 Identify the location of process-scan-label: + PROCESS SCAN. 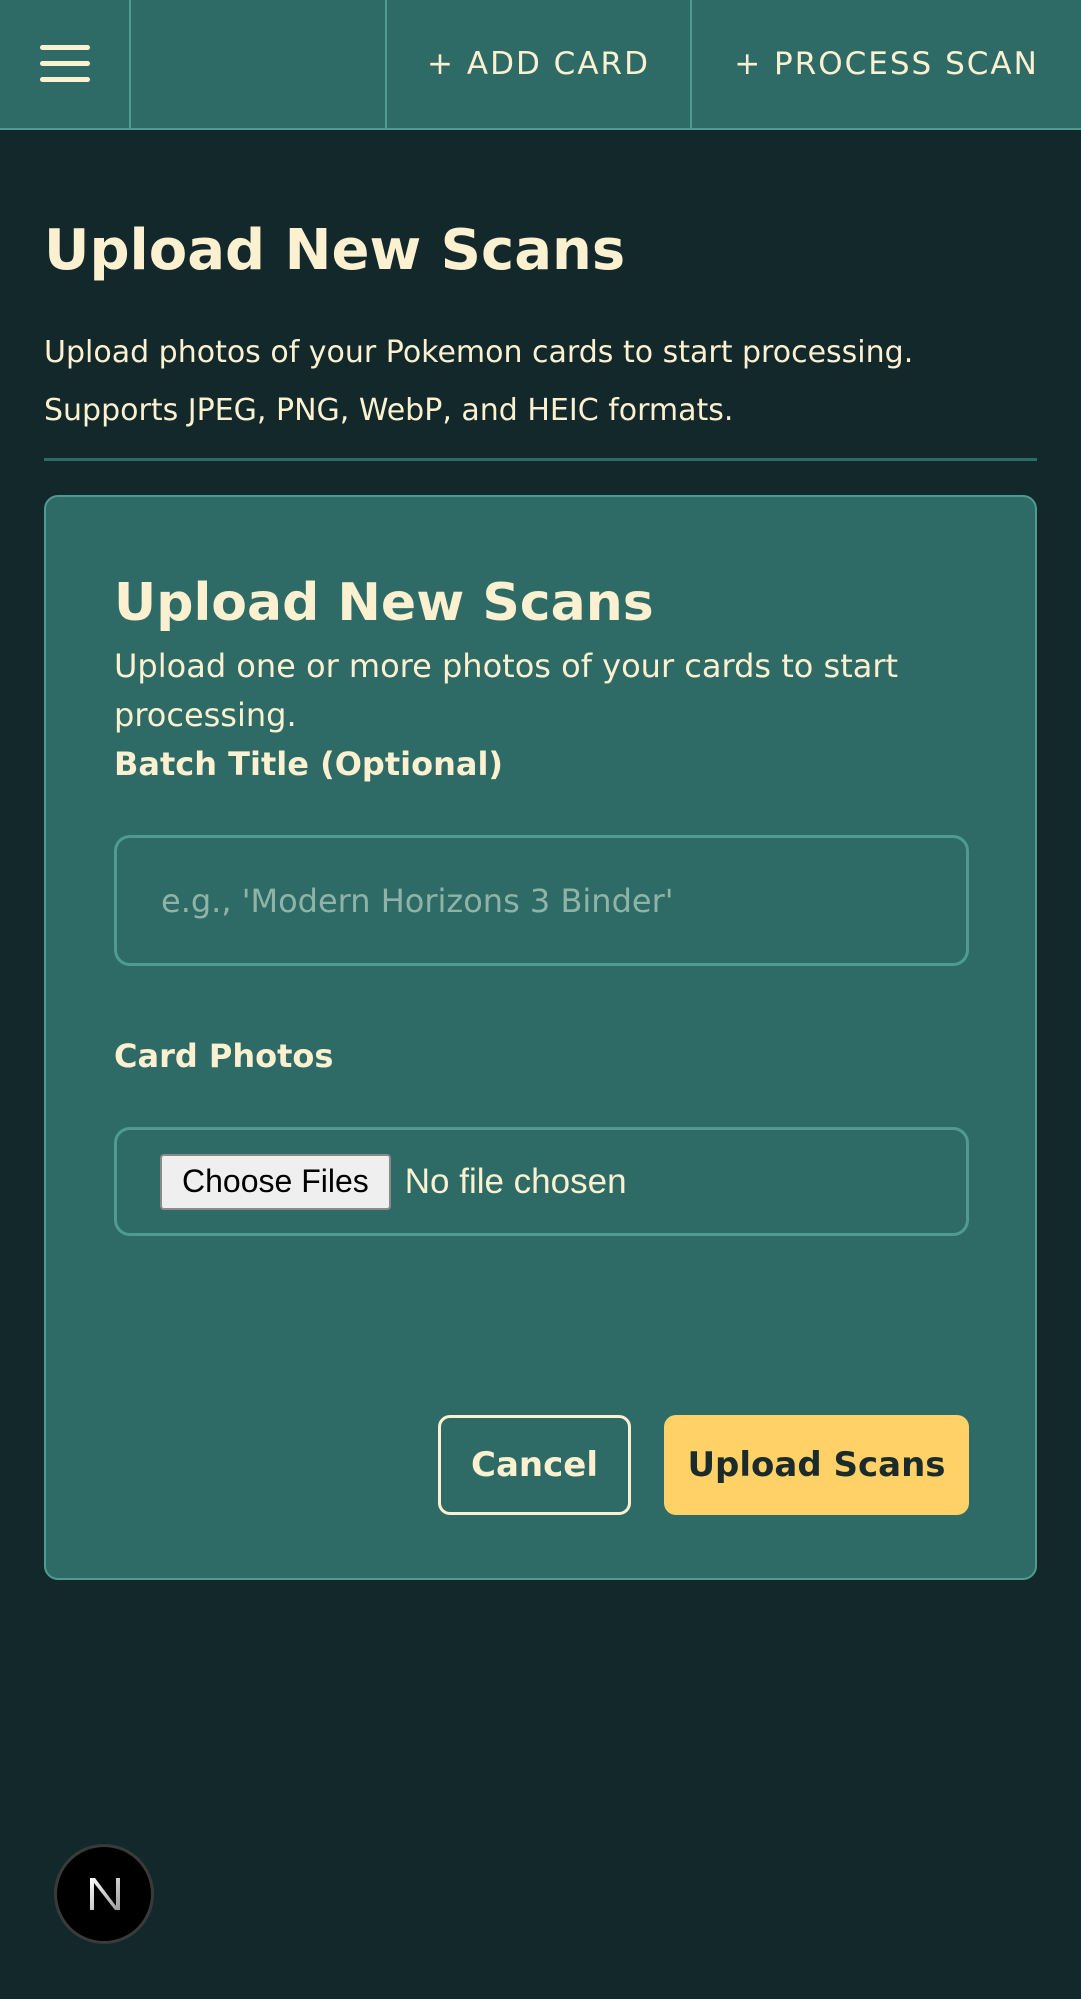
(886, 64).